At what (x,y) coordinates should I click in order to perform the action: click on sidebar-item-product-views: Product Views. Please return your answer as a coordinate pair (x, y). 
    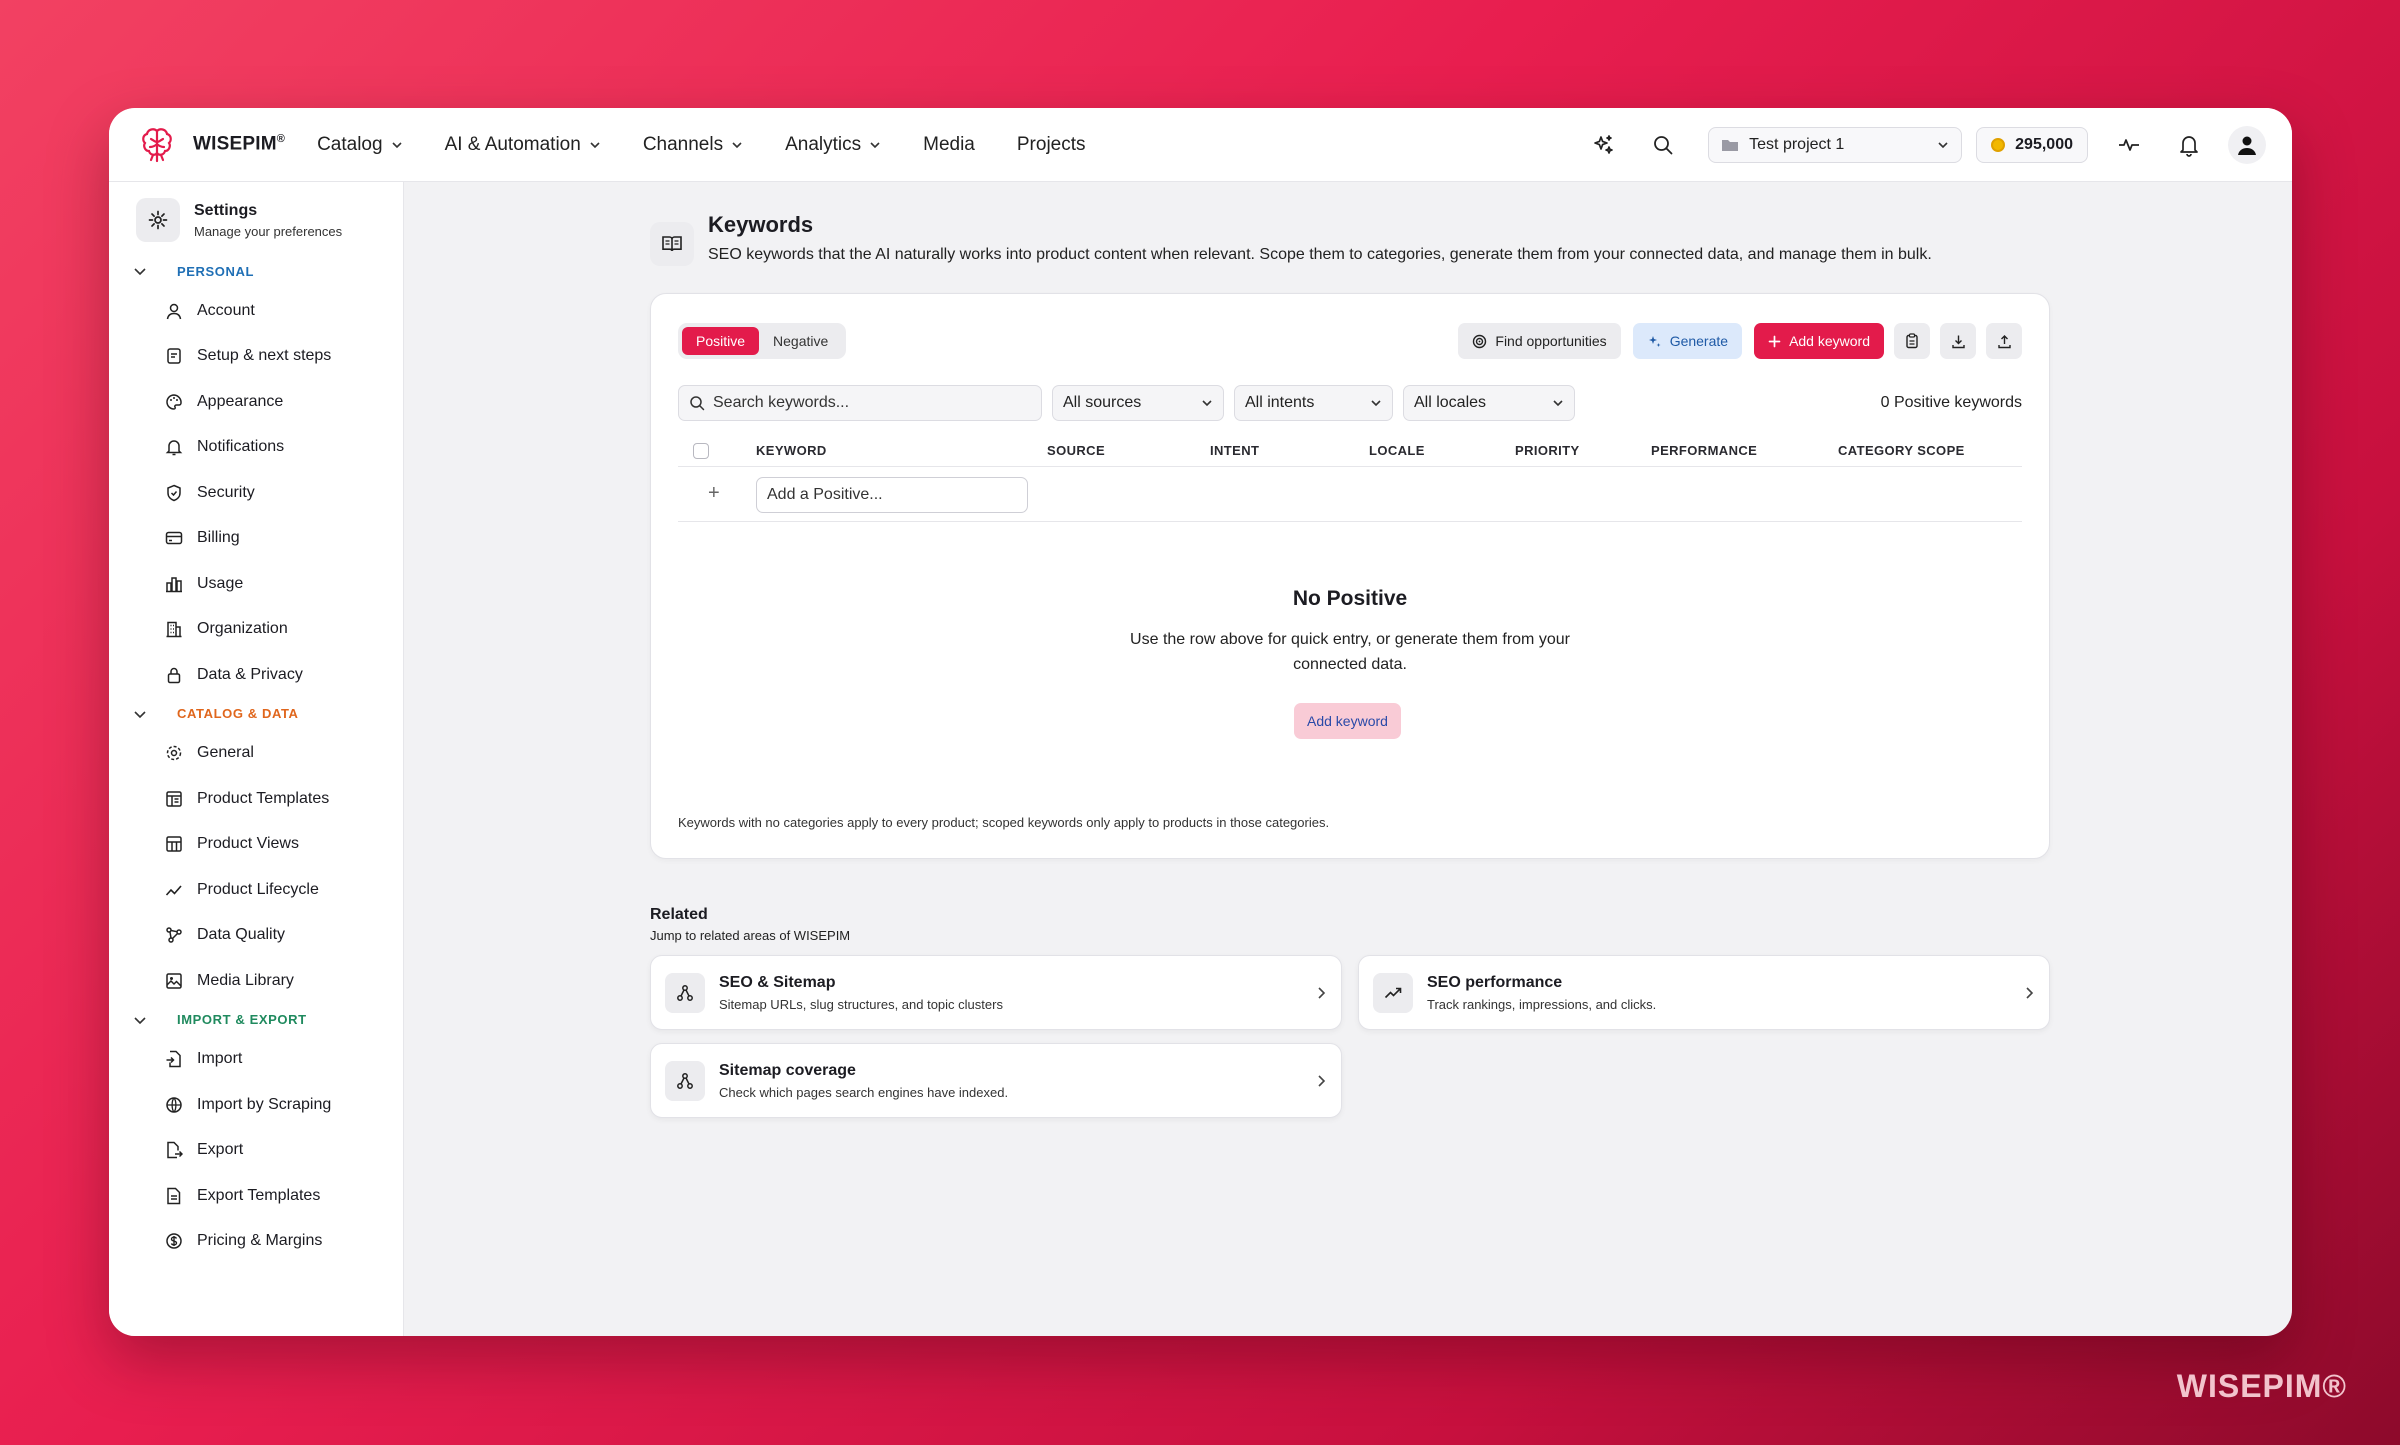
    Looking at the image, I should click on (284, 845).